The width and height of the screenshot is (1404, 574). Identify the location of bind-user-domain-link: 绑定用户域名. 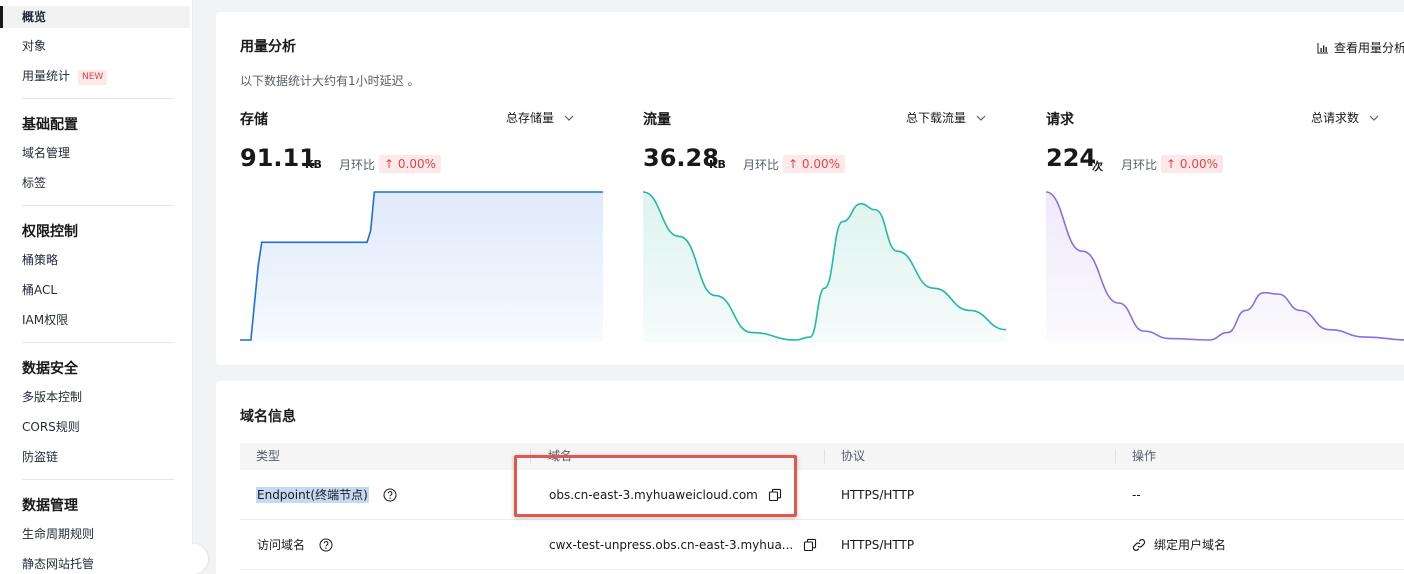
(1179, 545).